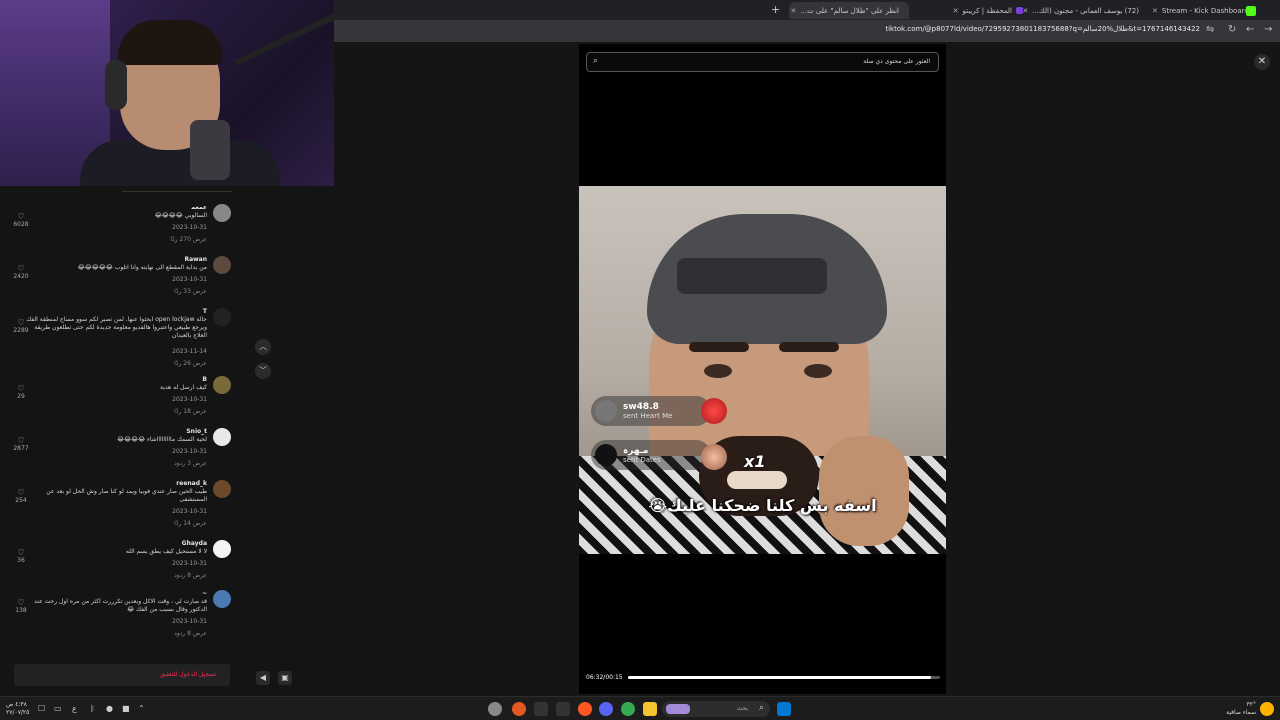  Describe the element at coordinates (21, 606) in the screenshot. I see `like-button: ♡ 138` at that location.